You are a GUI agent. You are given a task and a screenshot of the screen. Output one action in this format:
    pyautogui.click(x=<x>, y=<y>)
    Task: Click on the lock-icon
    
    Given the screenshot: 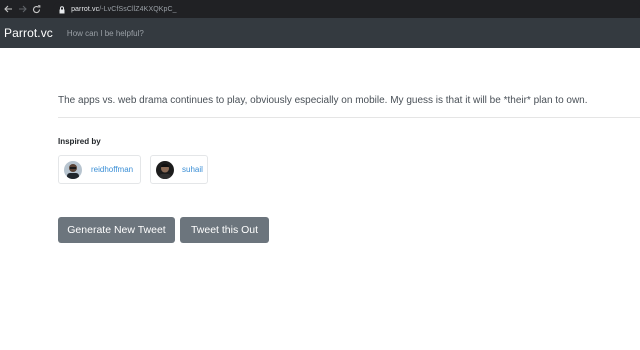 What is the action you would take?
    pyautogui.click(x=63, y=9)
    